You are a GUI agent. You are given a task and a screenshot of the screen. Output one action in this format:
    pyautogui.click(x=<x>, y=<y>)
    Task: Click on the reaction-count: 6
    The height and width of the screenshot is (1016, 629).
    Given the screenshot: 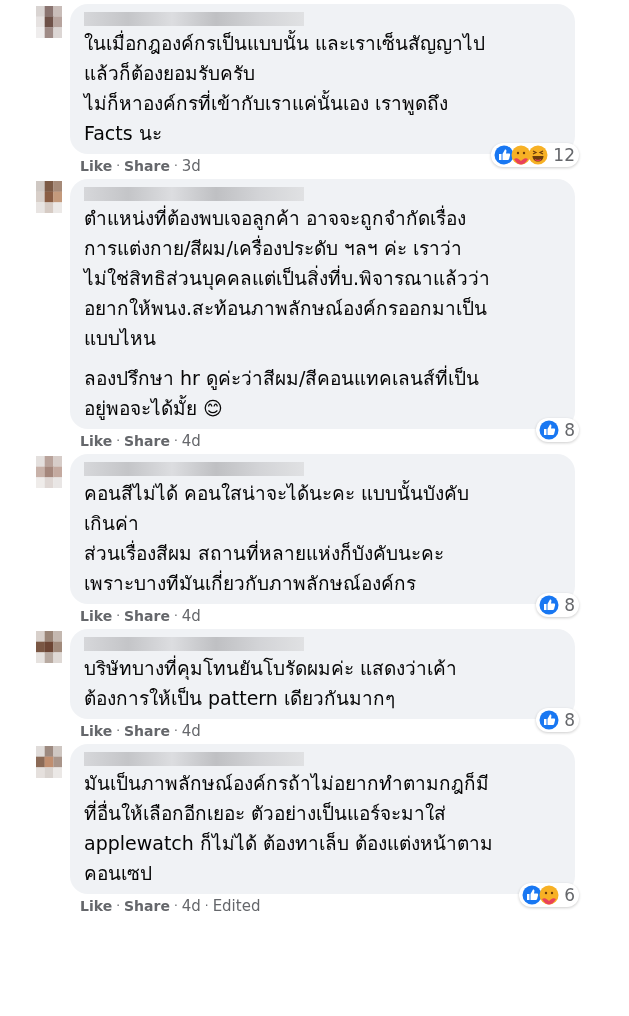 What is the action you would take?
    pyautogui.click(x=549, y=895)
    